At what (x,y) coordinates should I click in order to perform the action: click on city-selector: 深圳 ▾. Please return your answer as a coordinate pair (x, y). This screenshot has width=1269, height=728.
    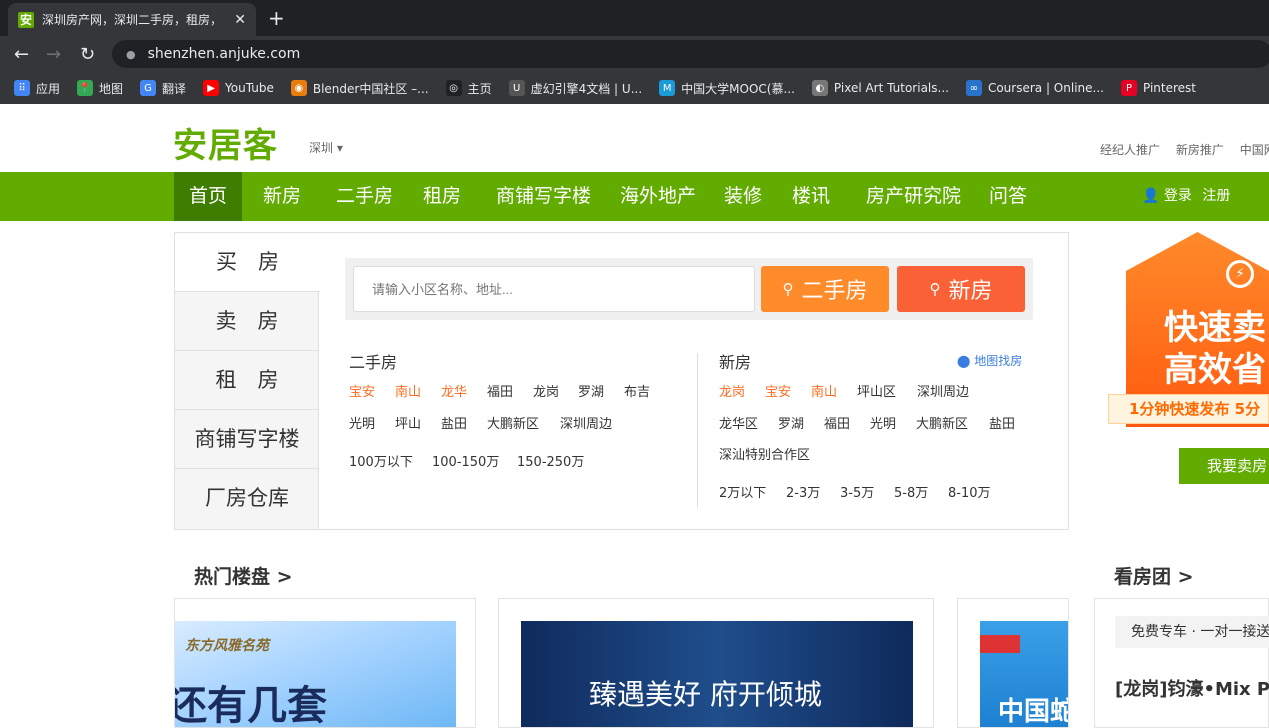
    Looking at the image, I should click on (326, 147).